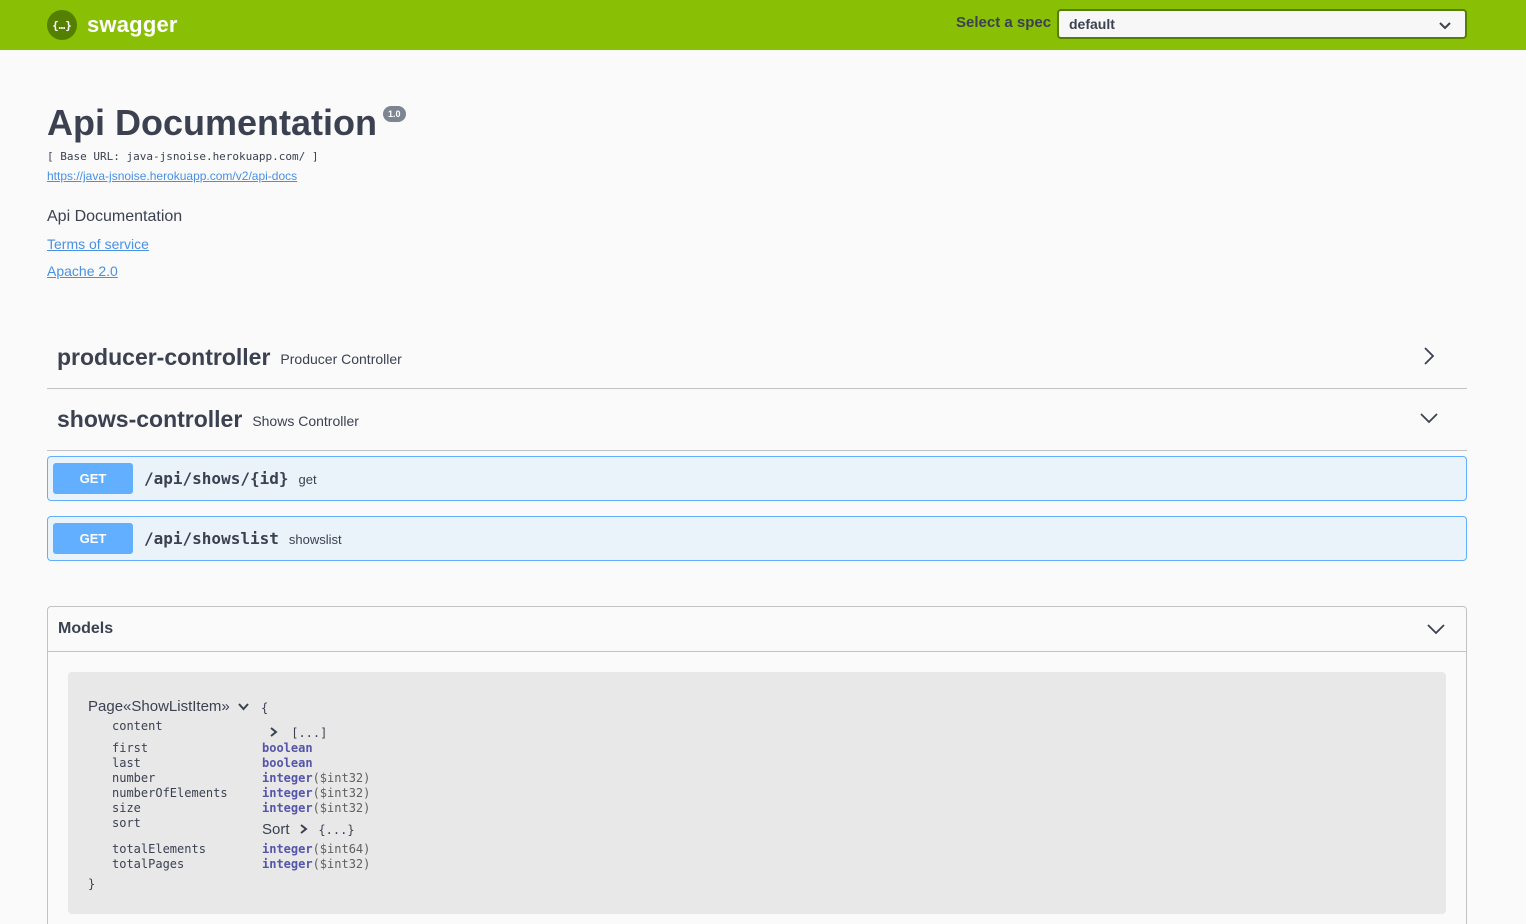 The width and height of the screenshot is (1526, 924). Describe the element at coordinates (757, 538) in the screenshot. I see `operation-get-showslist: GET /api/showslist showslist` at that location.